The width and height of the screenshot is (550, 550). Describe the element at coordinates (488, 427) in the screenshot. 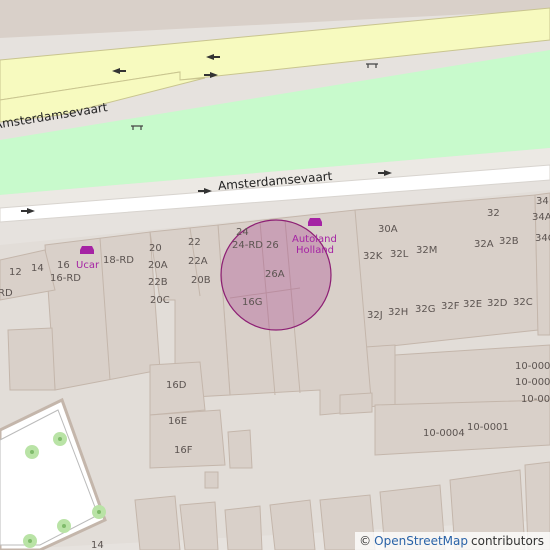

I see `house-number: 10-0001` at that location.